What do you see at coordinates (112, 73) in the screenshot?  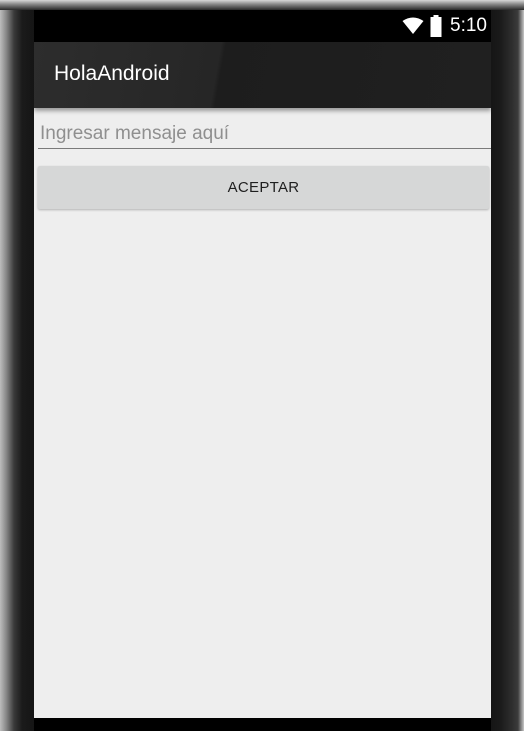 I see `app-title: HolaAndroid` at bounding box center [112, 73].